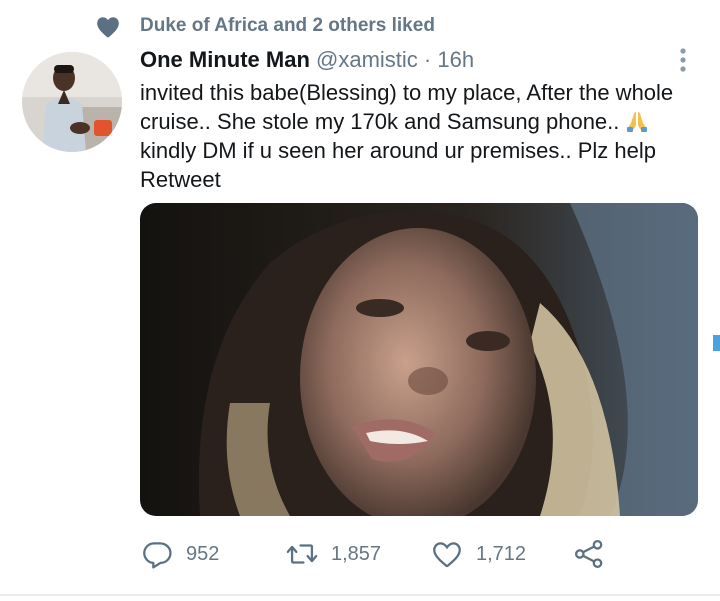 The height and width of the screenshot is (601, 720). I want to click on tweet-header: One Minute Man @xamistic · 16h, so click(307, 60).